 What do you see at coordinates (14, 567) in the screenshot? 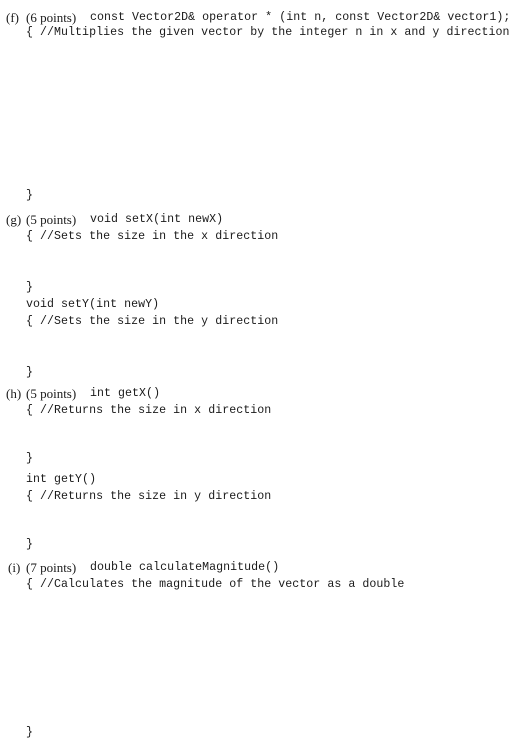
I see `question-label: (i)` at bounding box center [14, 567].